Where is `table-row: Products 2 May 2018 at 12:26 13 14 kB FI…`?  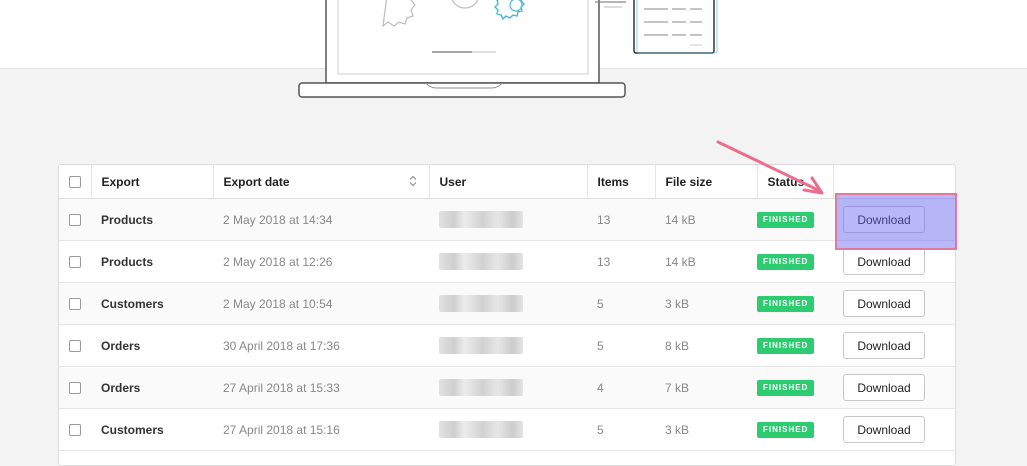
table-row: Products 2 May 2018 at 12:26 13 14 kB FI… is located at coordinates (507, 261).